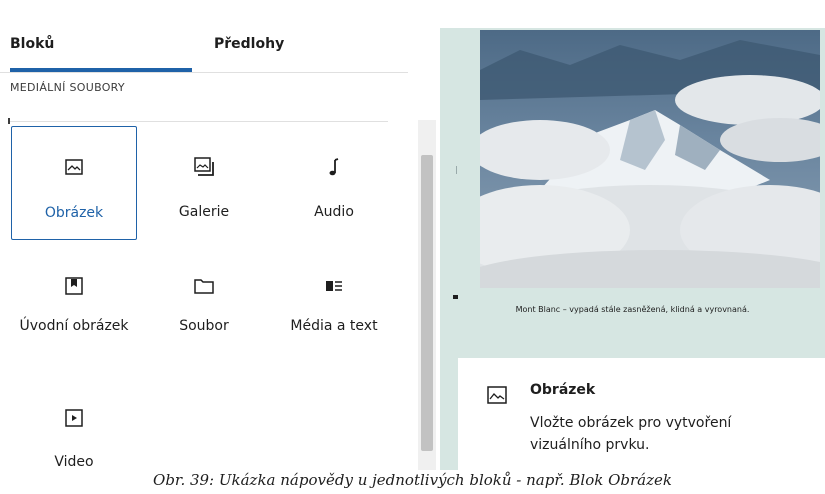 This screenshot has width=825, height=494. Describe the element at coordinates (334, 326) in the screenshot. I see `block-label: Média a text` at that location.